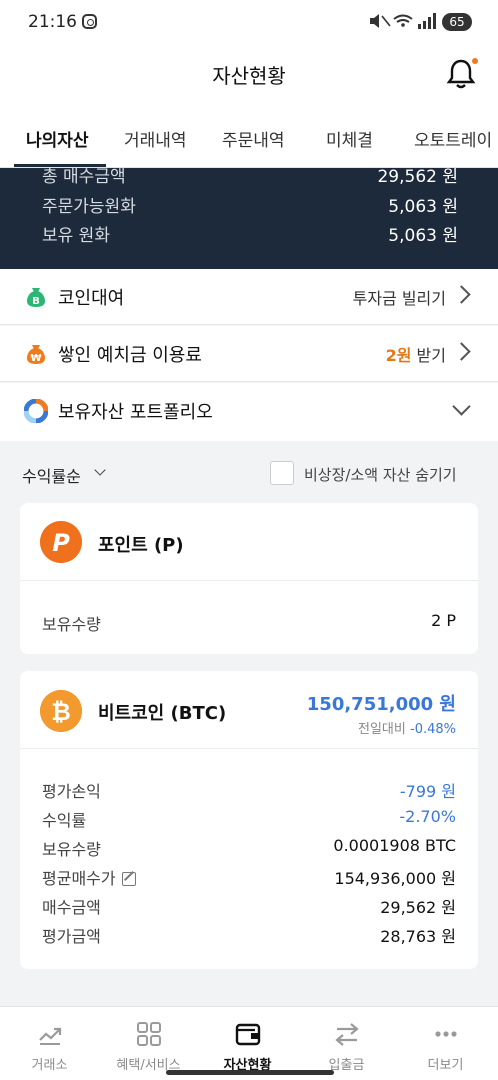  Describe the element at coordinates (249, 877) in the screenshot. I see `btc-avg-price-row: 평균매수가 154,936,000 원` at that location.